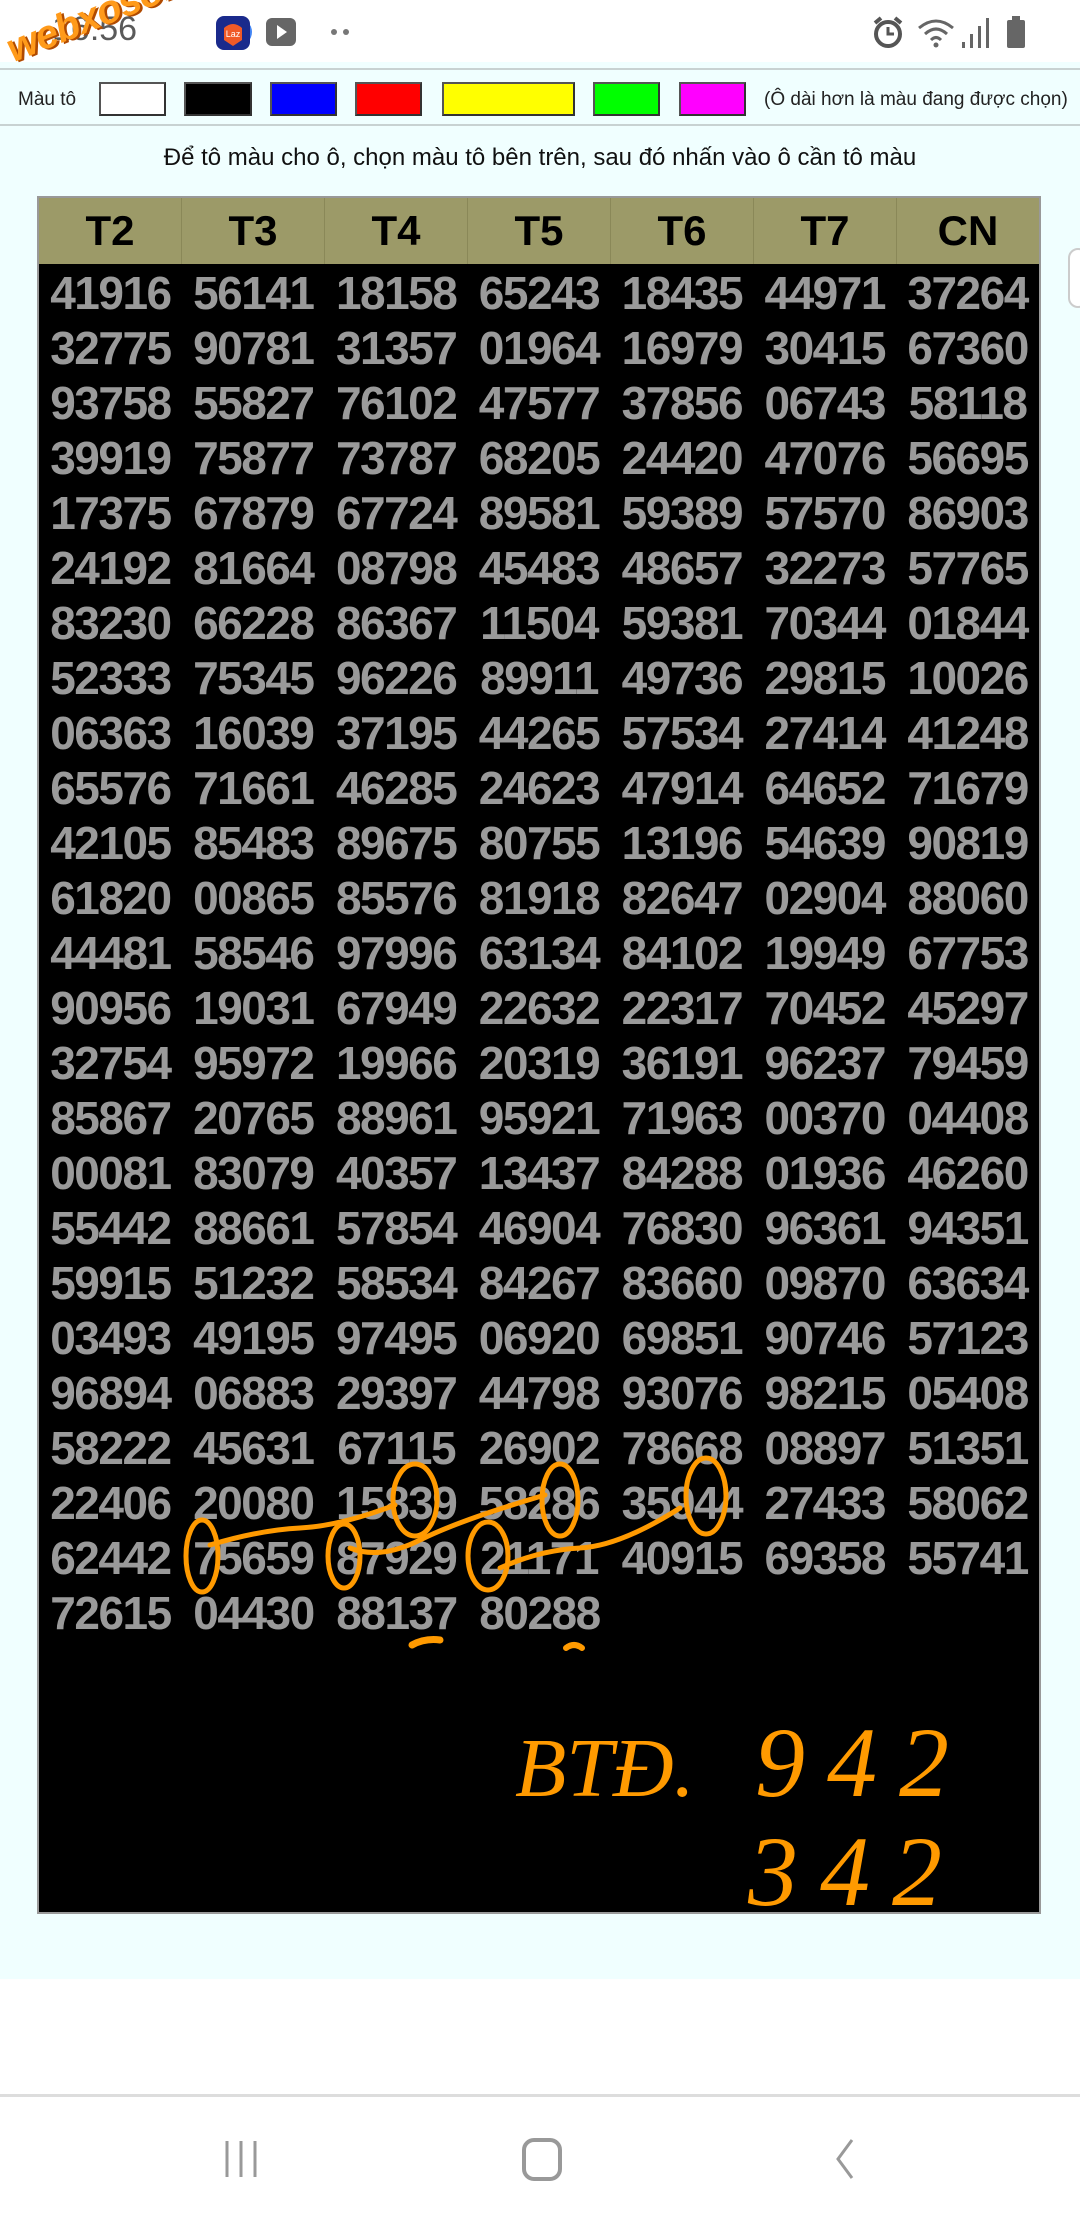  I want to click on number-cell: 00370, so click(824, 1118).